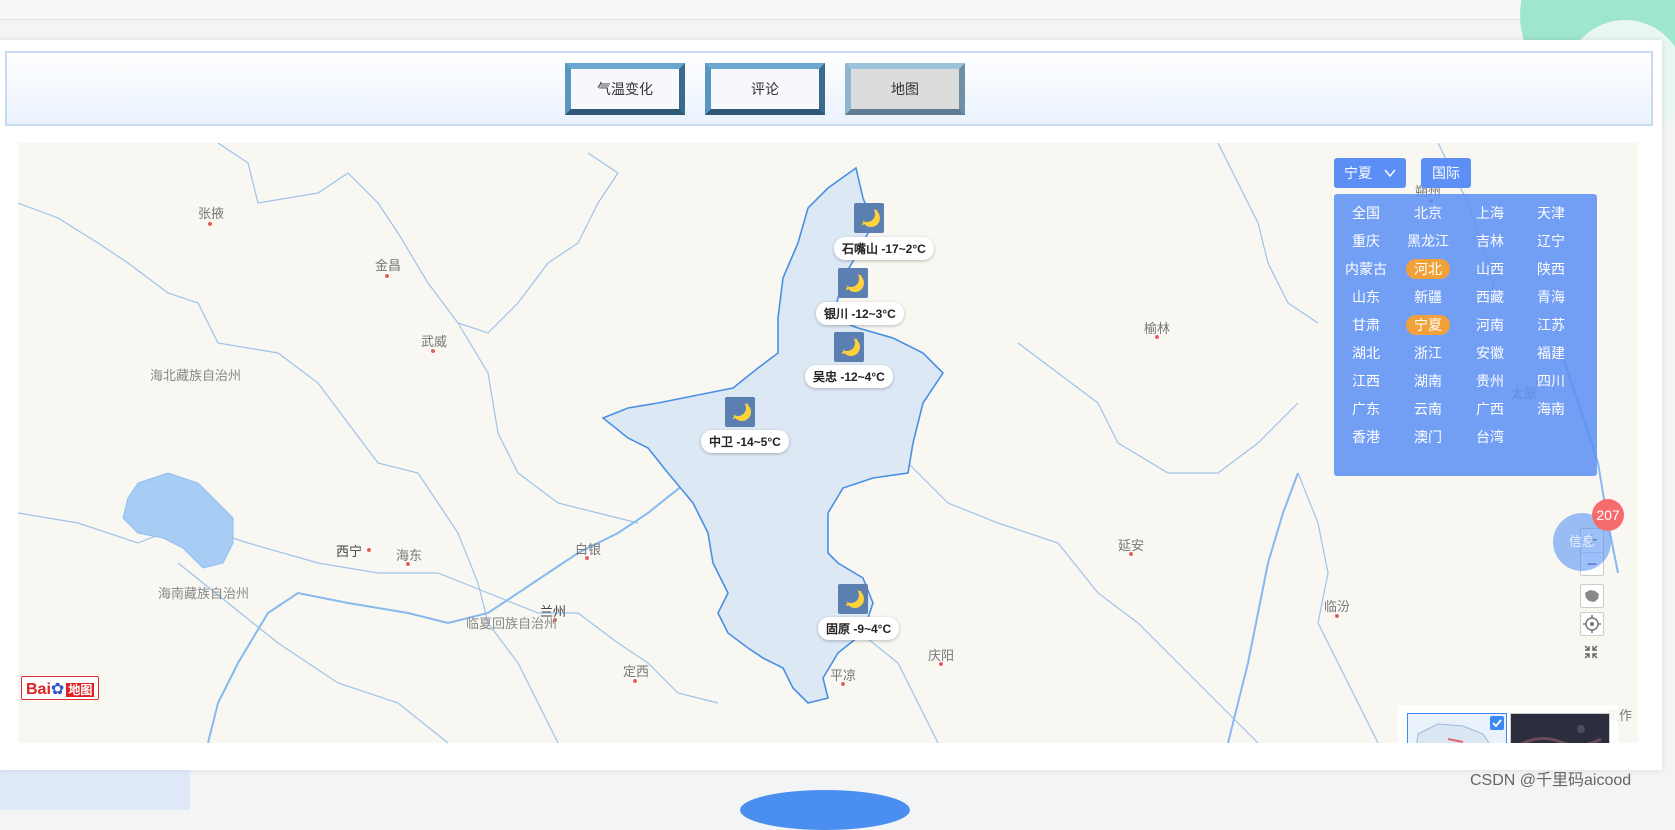 The image size is (1675, 830). What do you see at coordinates (1366, 409) in the screenshot?
I see `province-option: 广东` at bounding box center [1366, 409].